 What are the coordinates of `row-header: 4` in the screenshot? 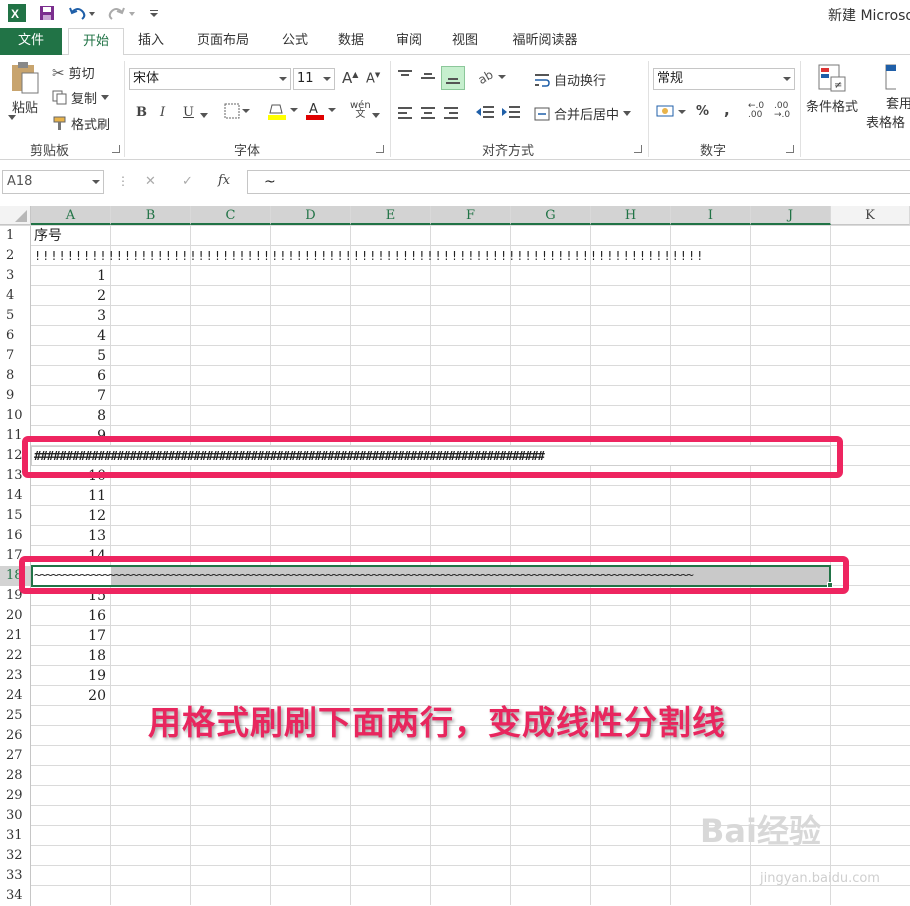 It's located at (15, 296).